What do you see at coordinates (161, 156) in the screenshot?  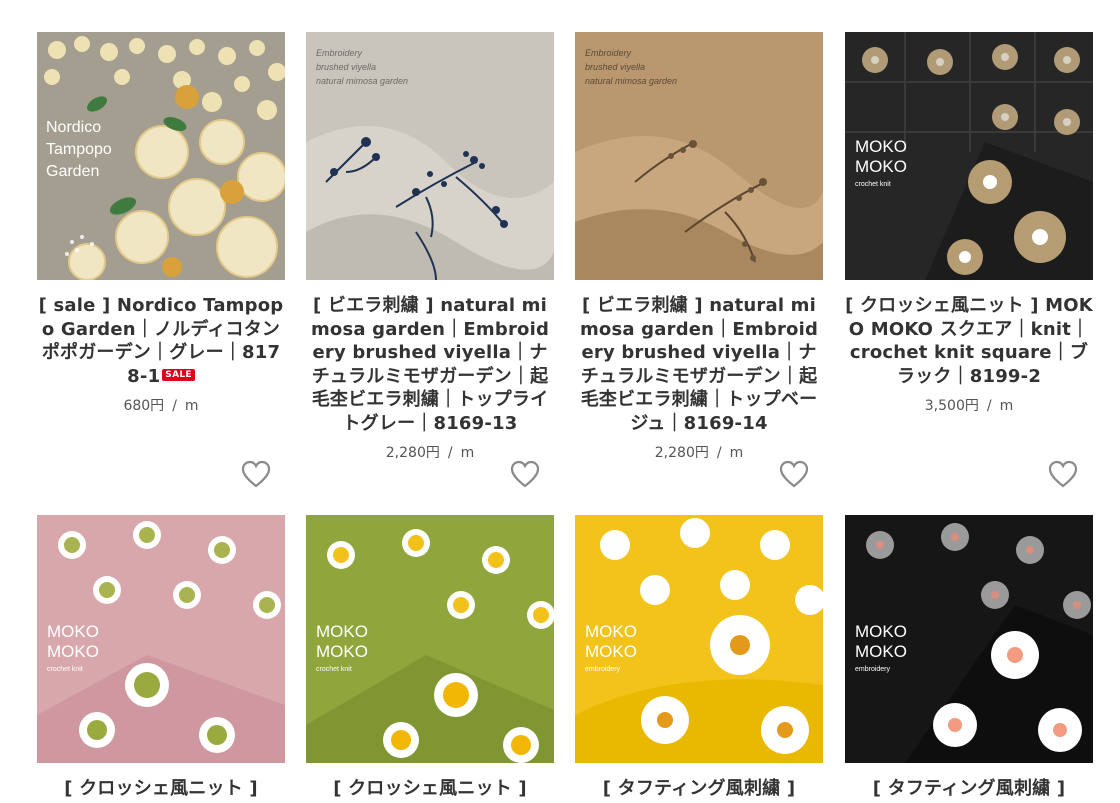 I see `product-image: Nordico Tampopo Garden` at bounding box center [161, 156].